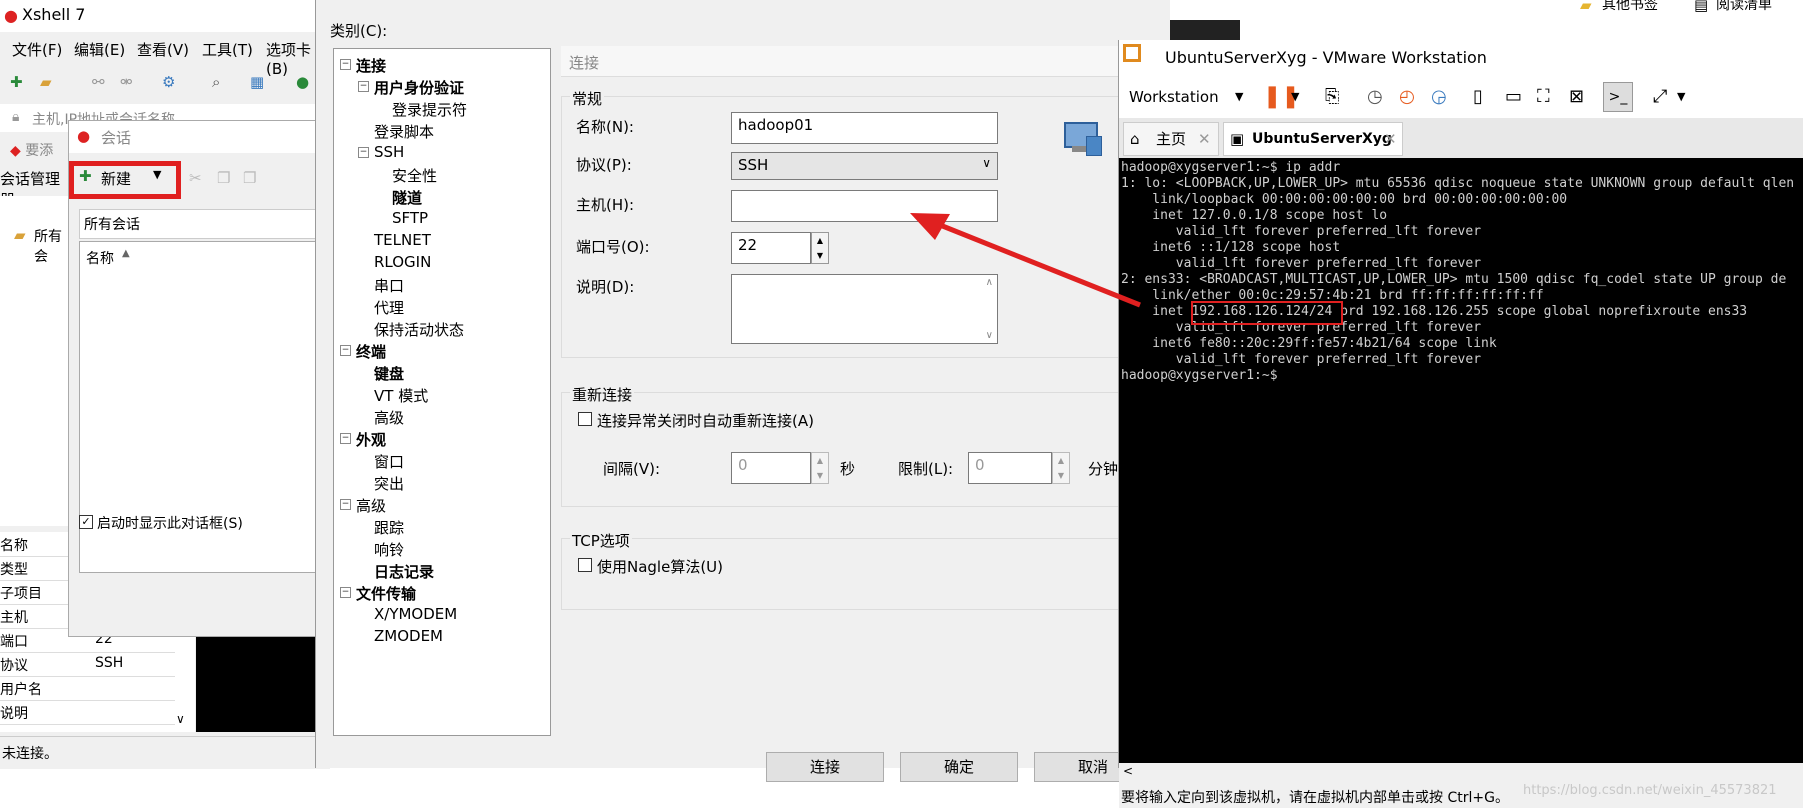 Image resolution: width=1803 pixels, height=808 pixels. I want to click on vm-status-text: 要将输入定向到该虚拟机，请在虚拟机内部单击或按 Ctrl+G。, so click(1315, 798).